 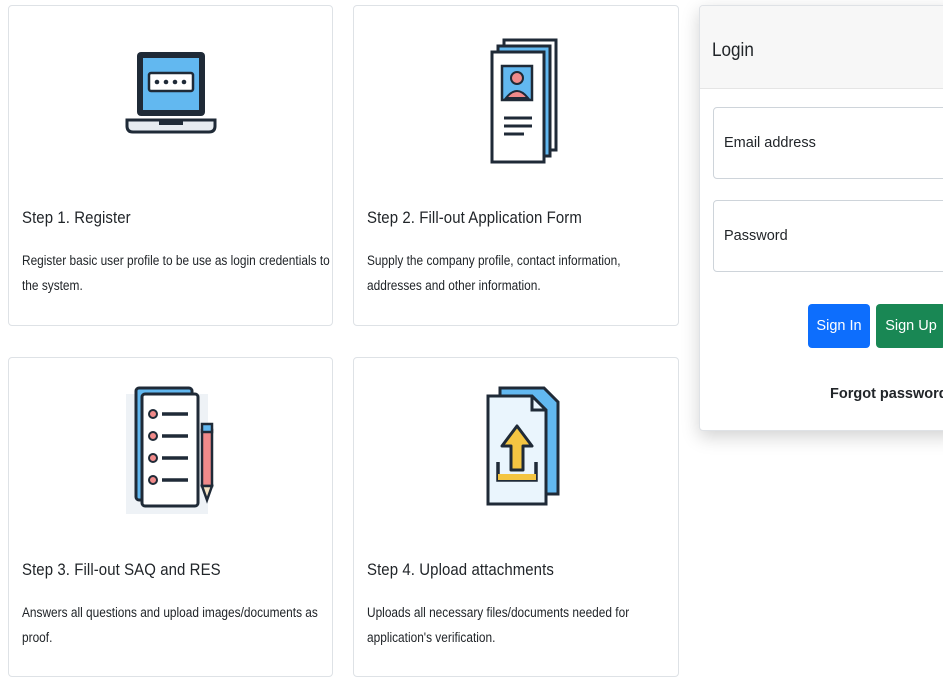 I want to click on step-title: Step 3. Fill-out SAQ and RES, so click(x=121, y=569).